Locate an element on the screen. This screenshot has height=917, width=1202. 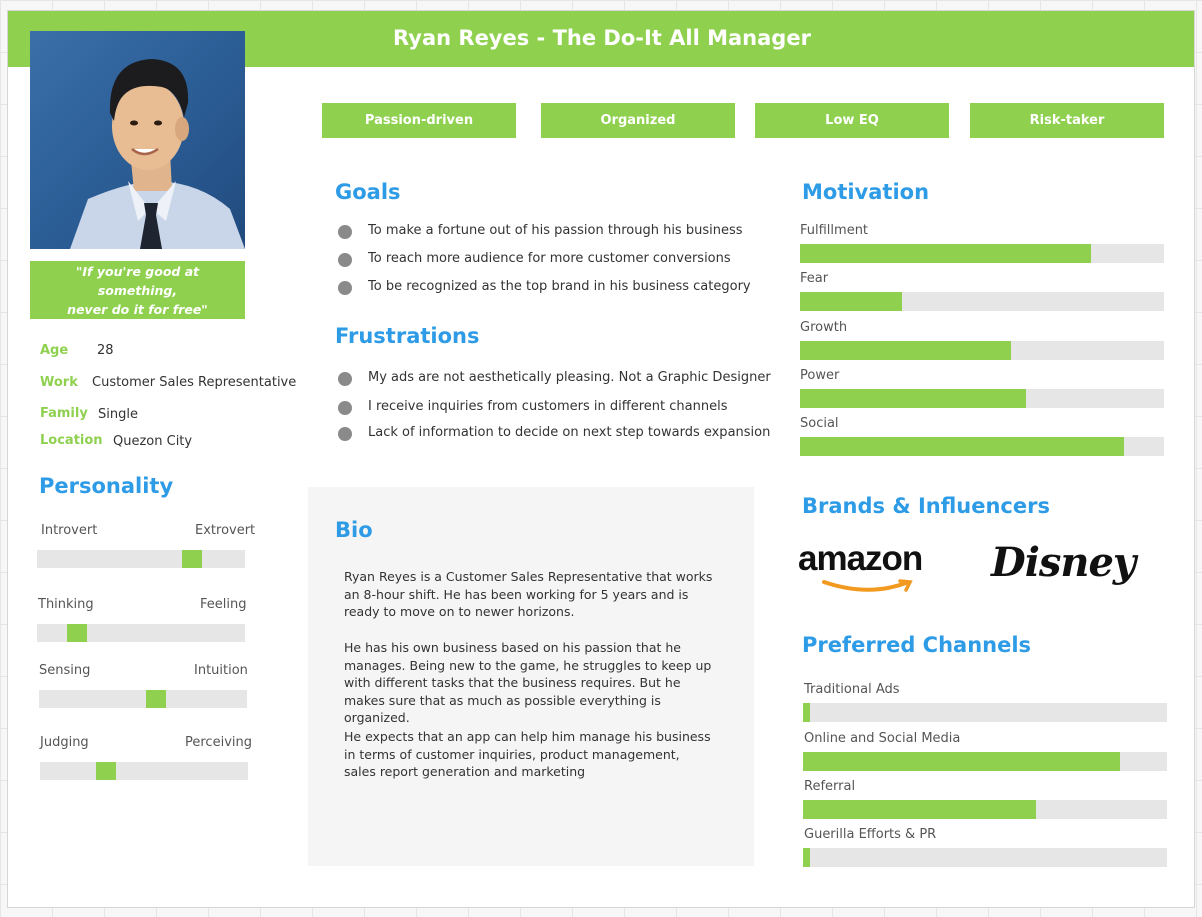
trait-slider-thinking-feeling is located at coordinates (141, 633).